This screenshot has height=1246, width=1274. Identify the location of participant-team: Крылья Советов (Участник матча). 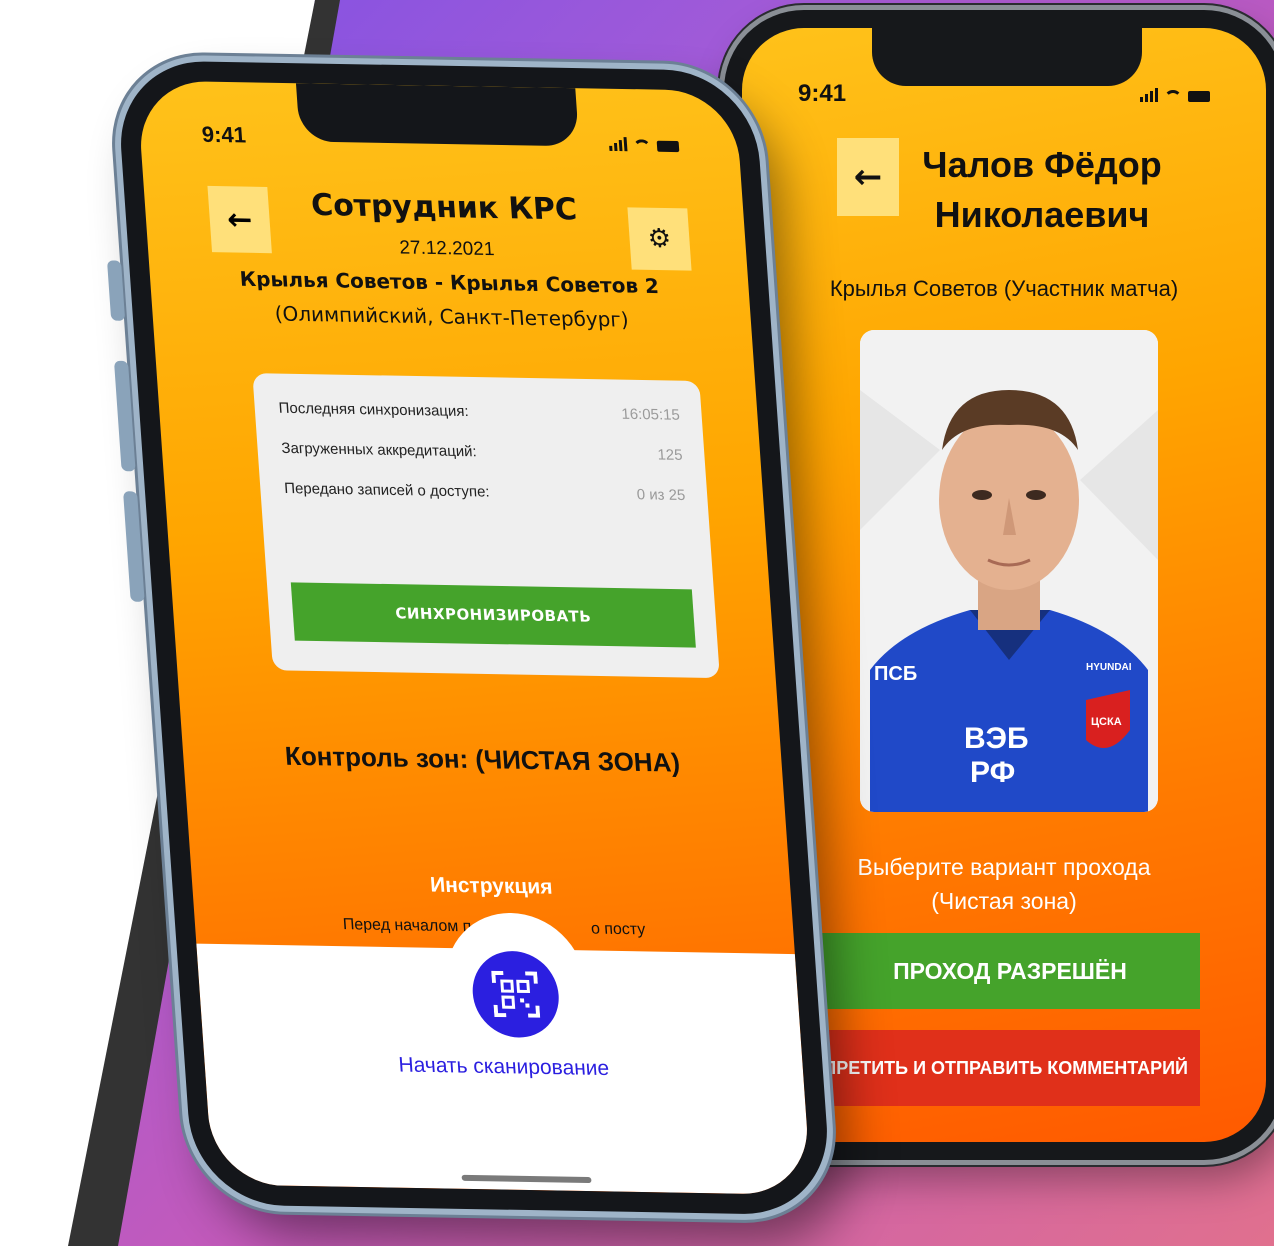
(1004, 288).